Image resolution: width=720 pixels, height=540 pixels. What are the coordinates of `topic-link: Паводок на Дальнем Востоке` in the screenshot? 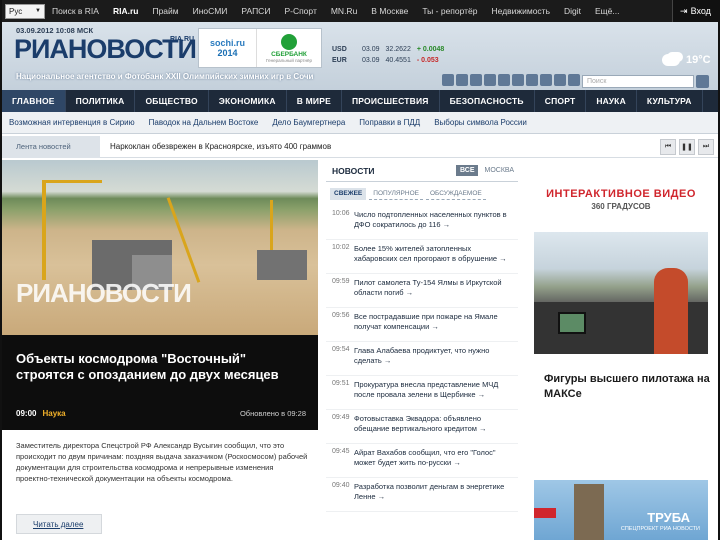 It's located at (204, 122).